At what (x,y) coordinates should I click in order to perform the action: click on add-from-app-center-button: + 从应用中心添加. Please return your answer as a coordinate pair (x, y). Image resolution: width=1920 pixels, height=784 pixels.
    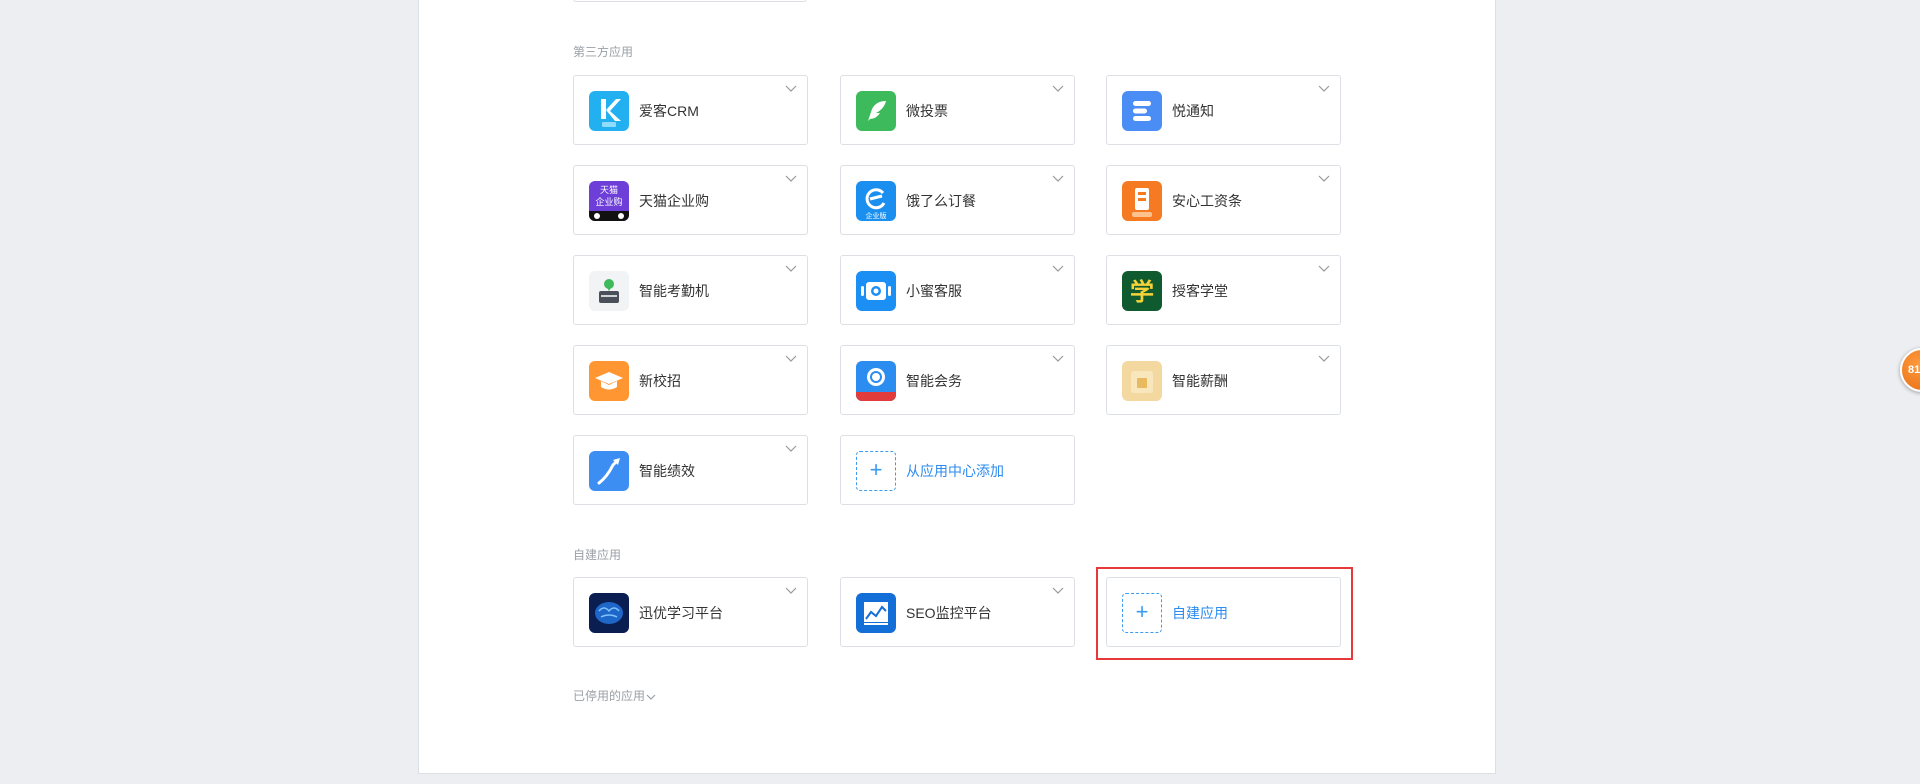
    Looking at the image, I should click on (957, 470).